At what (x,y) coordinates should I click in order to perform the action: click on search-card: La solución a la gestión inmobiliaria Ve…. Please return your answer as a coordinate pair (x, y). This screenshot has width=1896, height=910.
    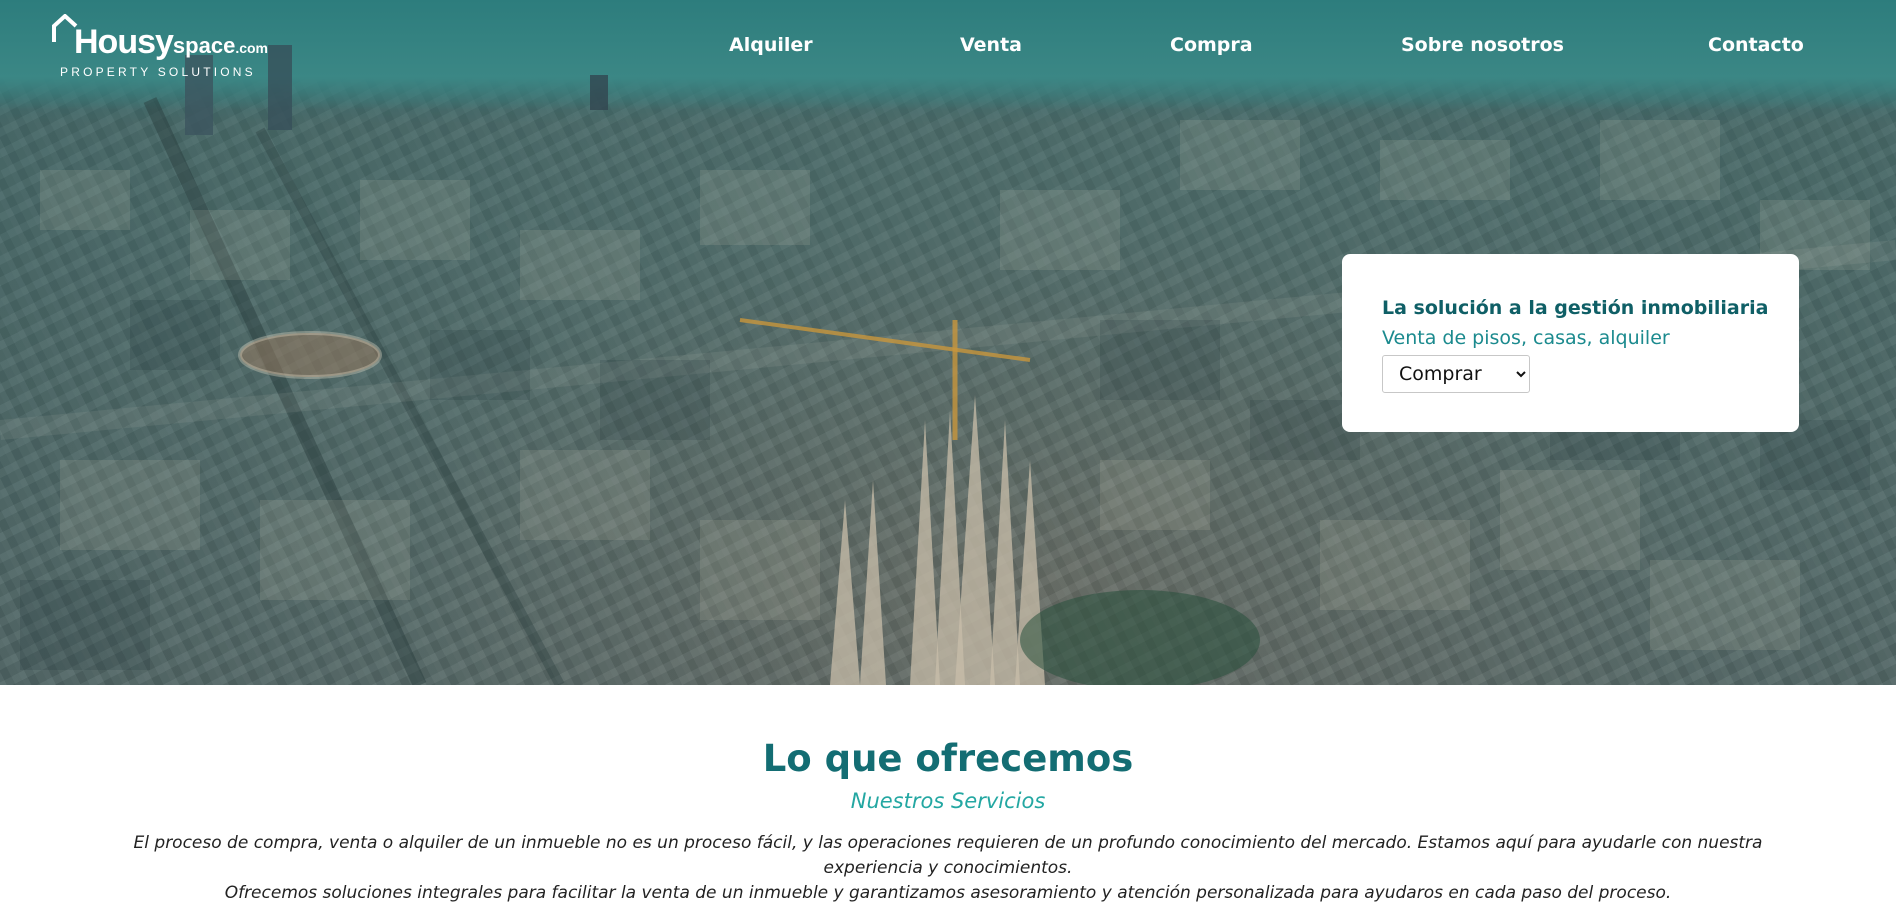
    Looking at the image, I should click on (1570, 343).